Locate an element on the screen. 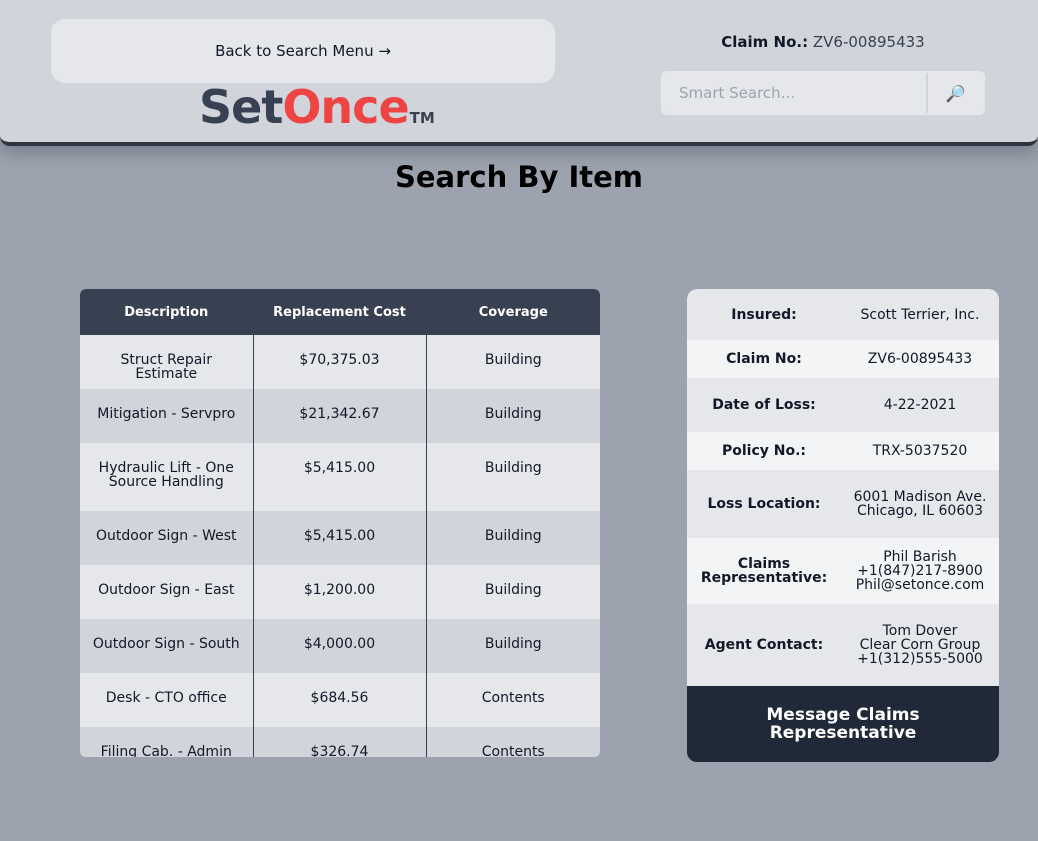 The height and width of the screenshot is (841, 1038). table-header-row: Description Replacement Cost Coverage is located at coordinates (340, 312).